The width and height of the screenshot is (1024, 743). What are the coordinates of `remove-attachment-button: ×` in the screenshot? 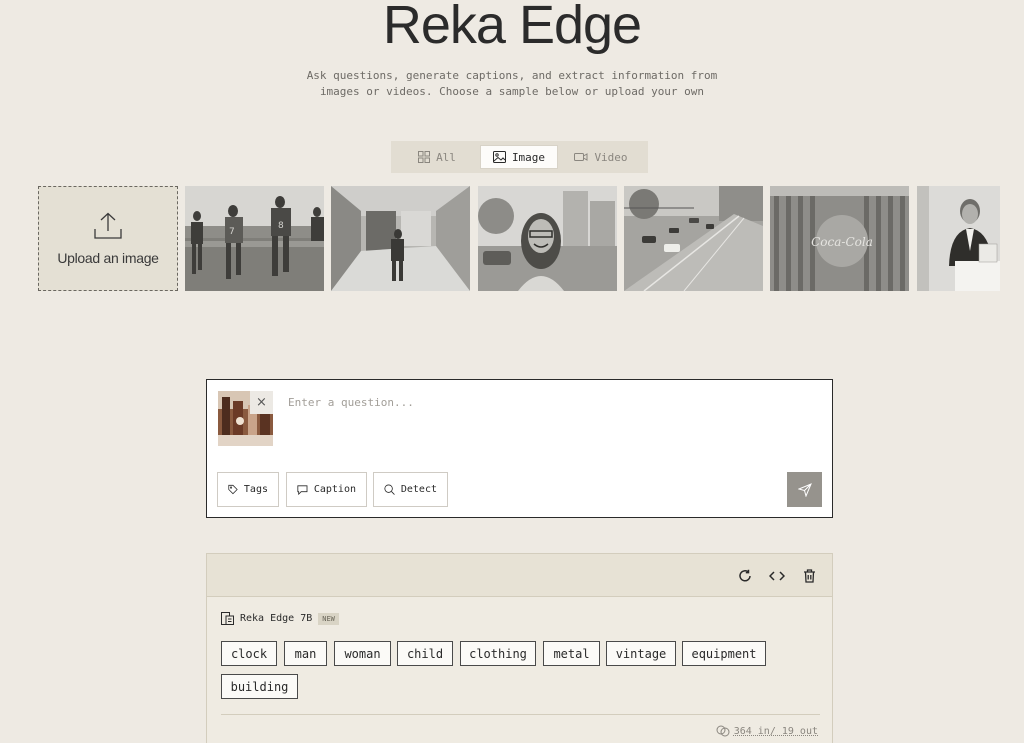 It's located at (261, 402).